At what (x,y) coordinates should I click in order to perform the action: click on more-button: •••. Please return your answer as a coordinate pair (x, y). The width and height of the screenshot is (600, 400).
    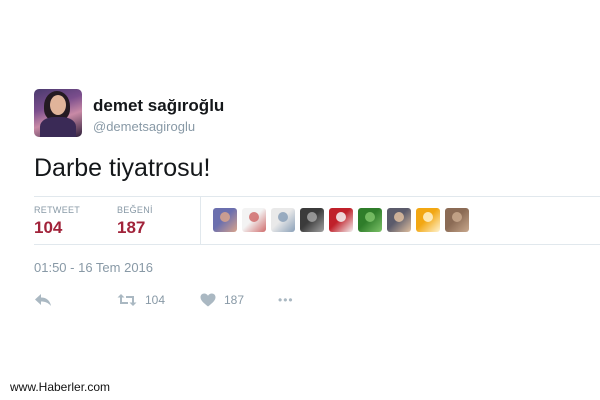
    Looking at the image, I should click on (286, 300).